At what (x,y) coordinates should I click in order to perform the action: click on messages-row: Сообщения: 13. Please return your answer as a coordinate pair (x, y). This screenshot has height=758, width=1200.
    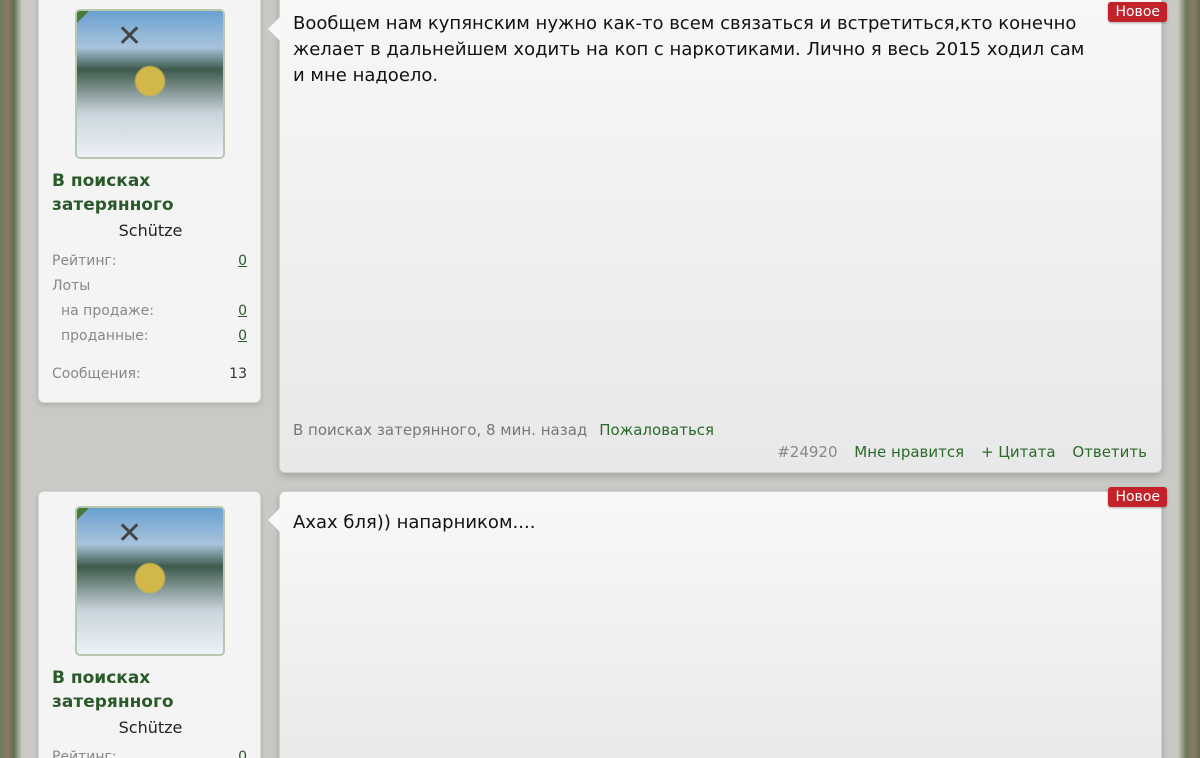
    Looking at the image, I should click on (149, 374).